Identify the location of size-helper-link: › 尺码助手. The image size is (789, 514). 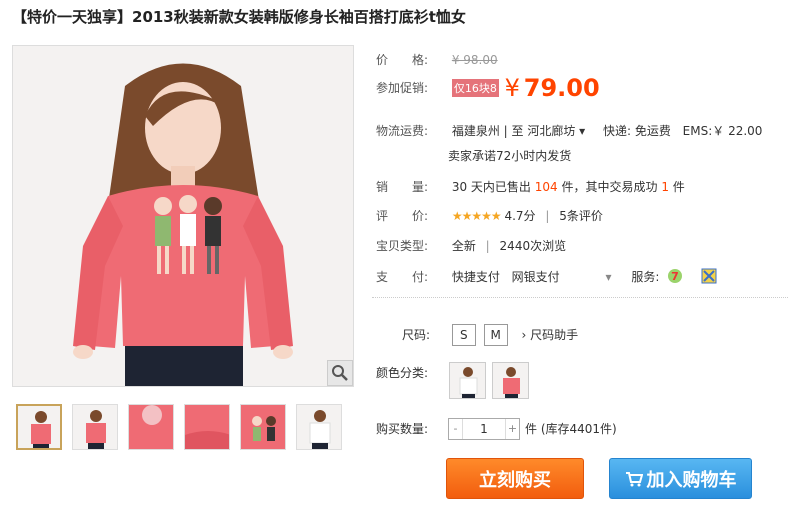
(549, 335).